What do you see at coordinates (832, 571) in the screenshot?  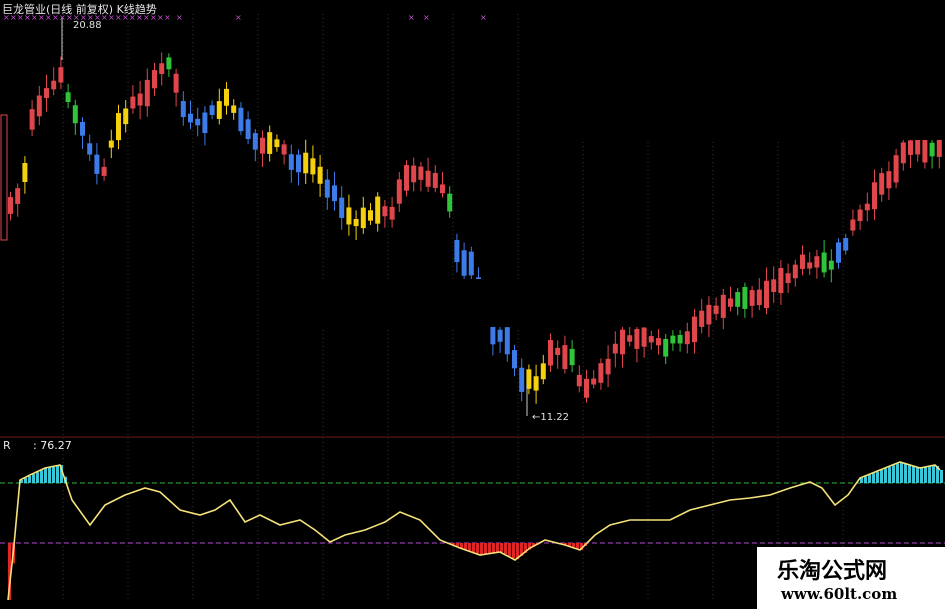 I see `watermark-title: 乐淘公式网` at bounding box center [832, 571].